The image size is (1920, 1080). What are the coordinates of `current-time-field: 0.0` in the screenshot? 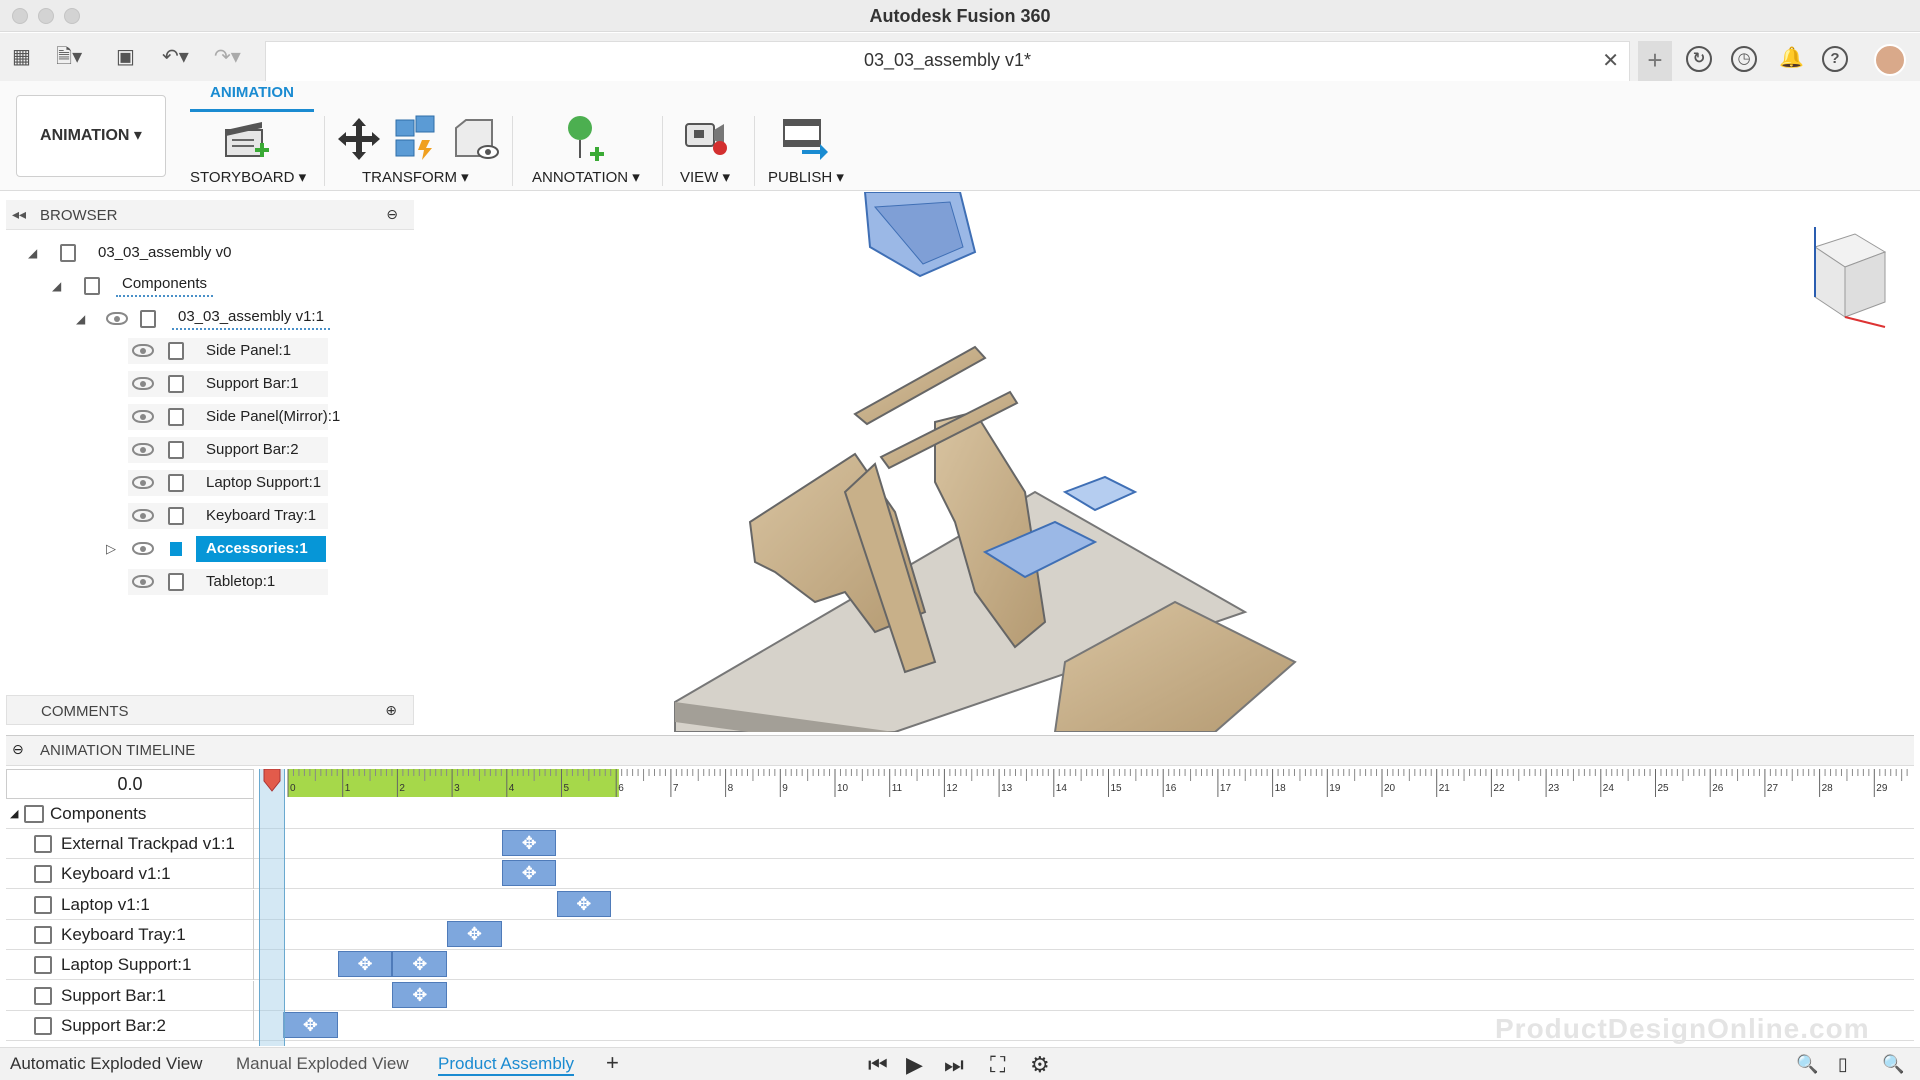 It's located at (130, 784).